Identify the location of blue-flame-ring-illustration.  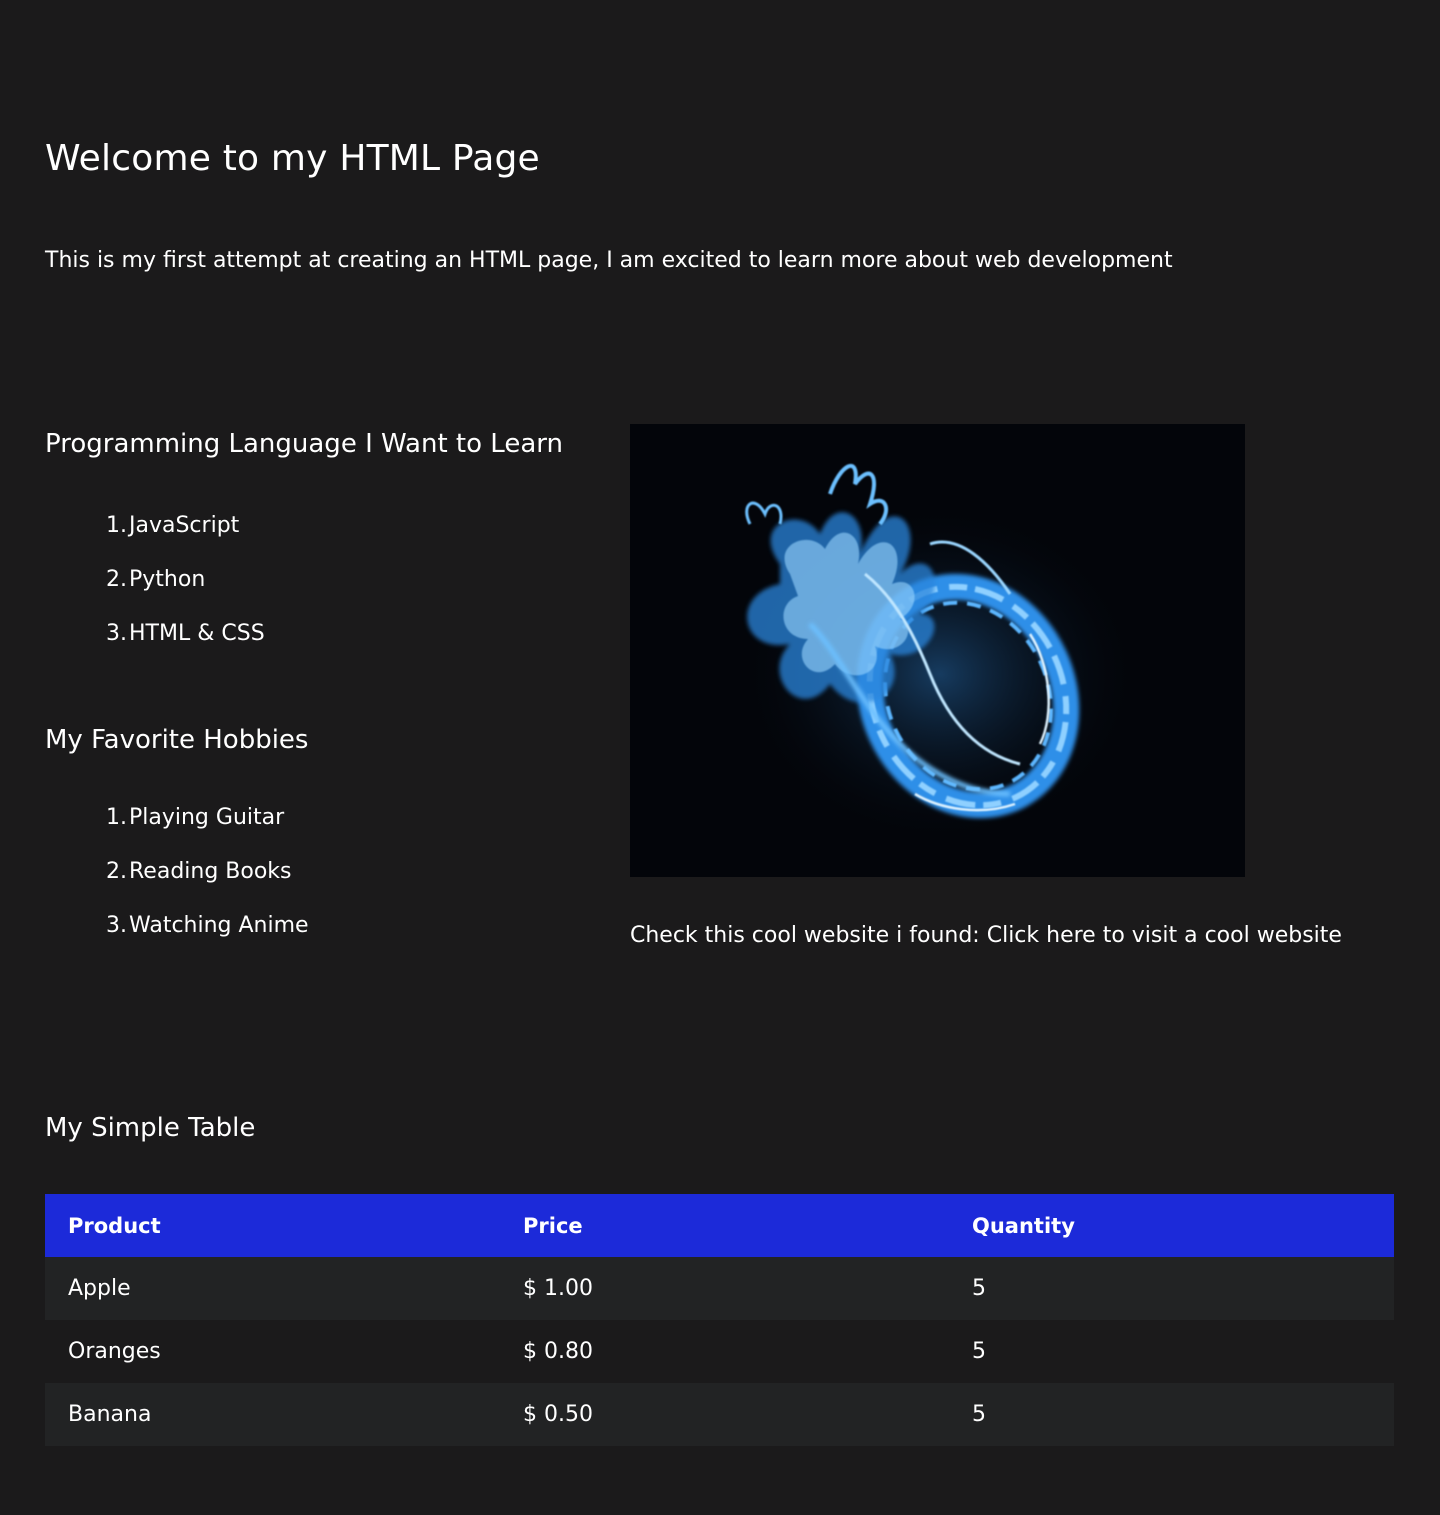
(940, 653).